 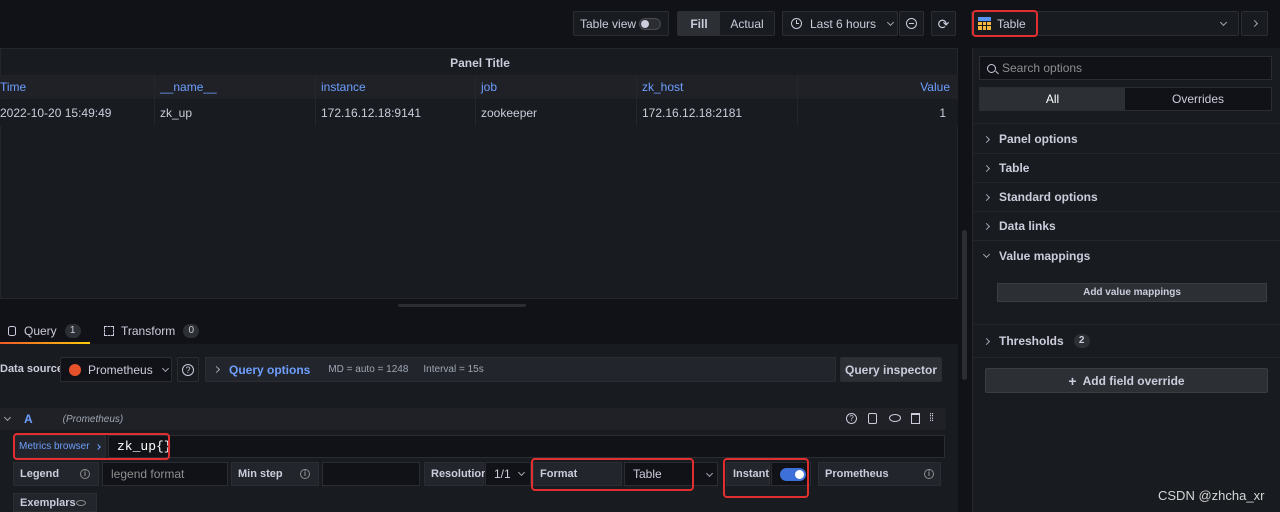 I want to click on resolution-select: 1/1, so click(x=508, y=474).